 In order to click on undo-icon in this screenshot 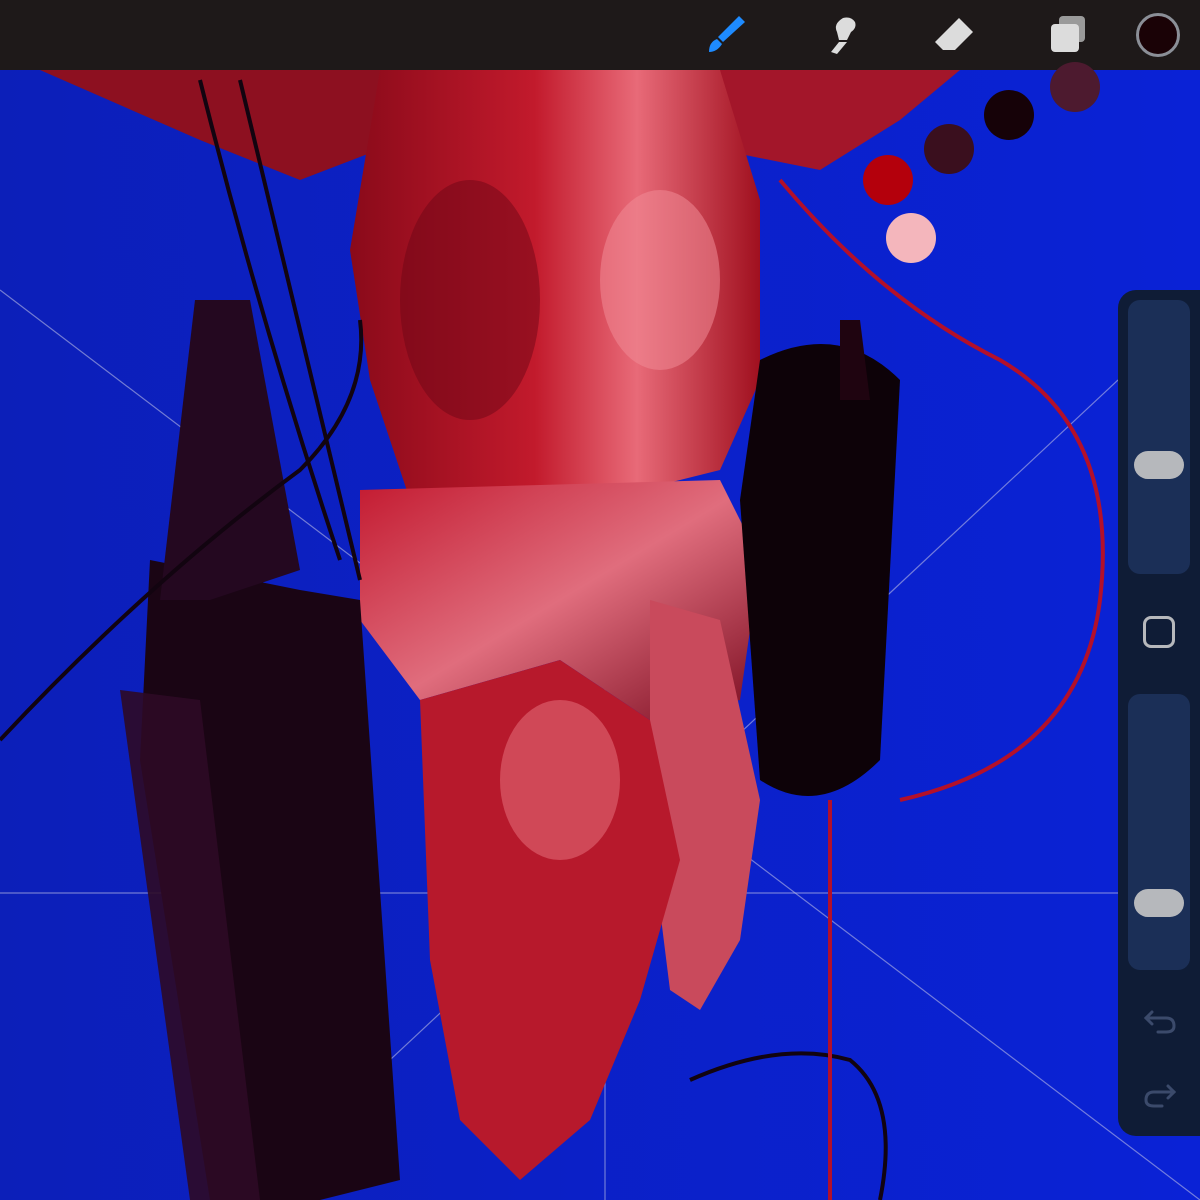, I will do `click(1159, 1022)`.